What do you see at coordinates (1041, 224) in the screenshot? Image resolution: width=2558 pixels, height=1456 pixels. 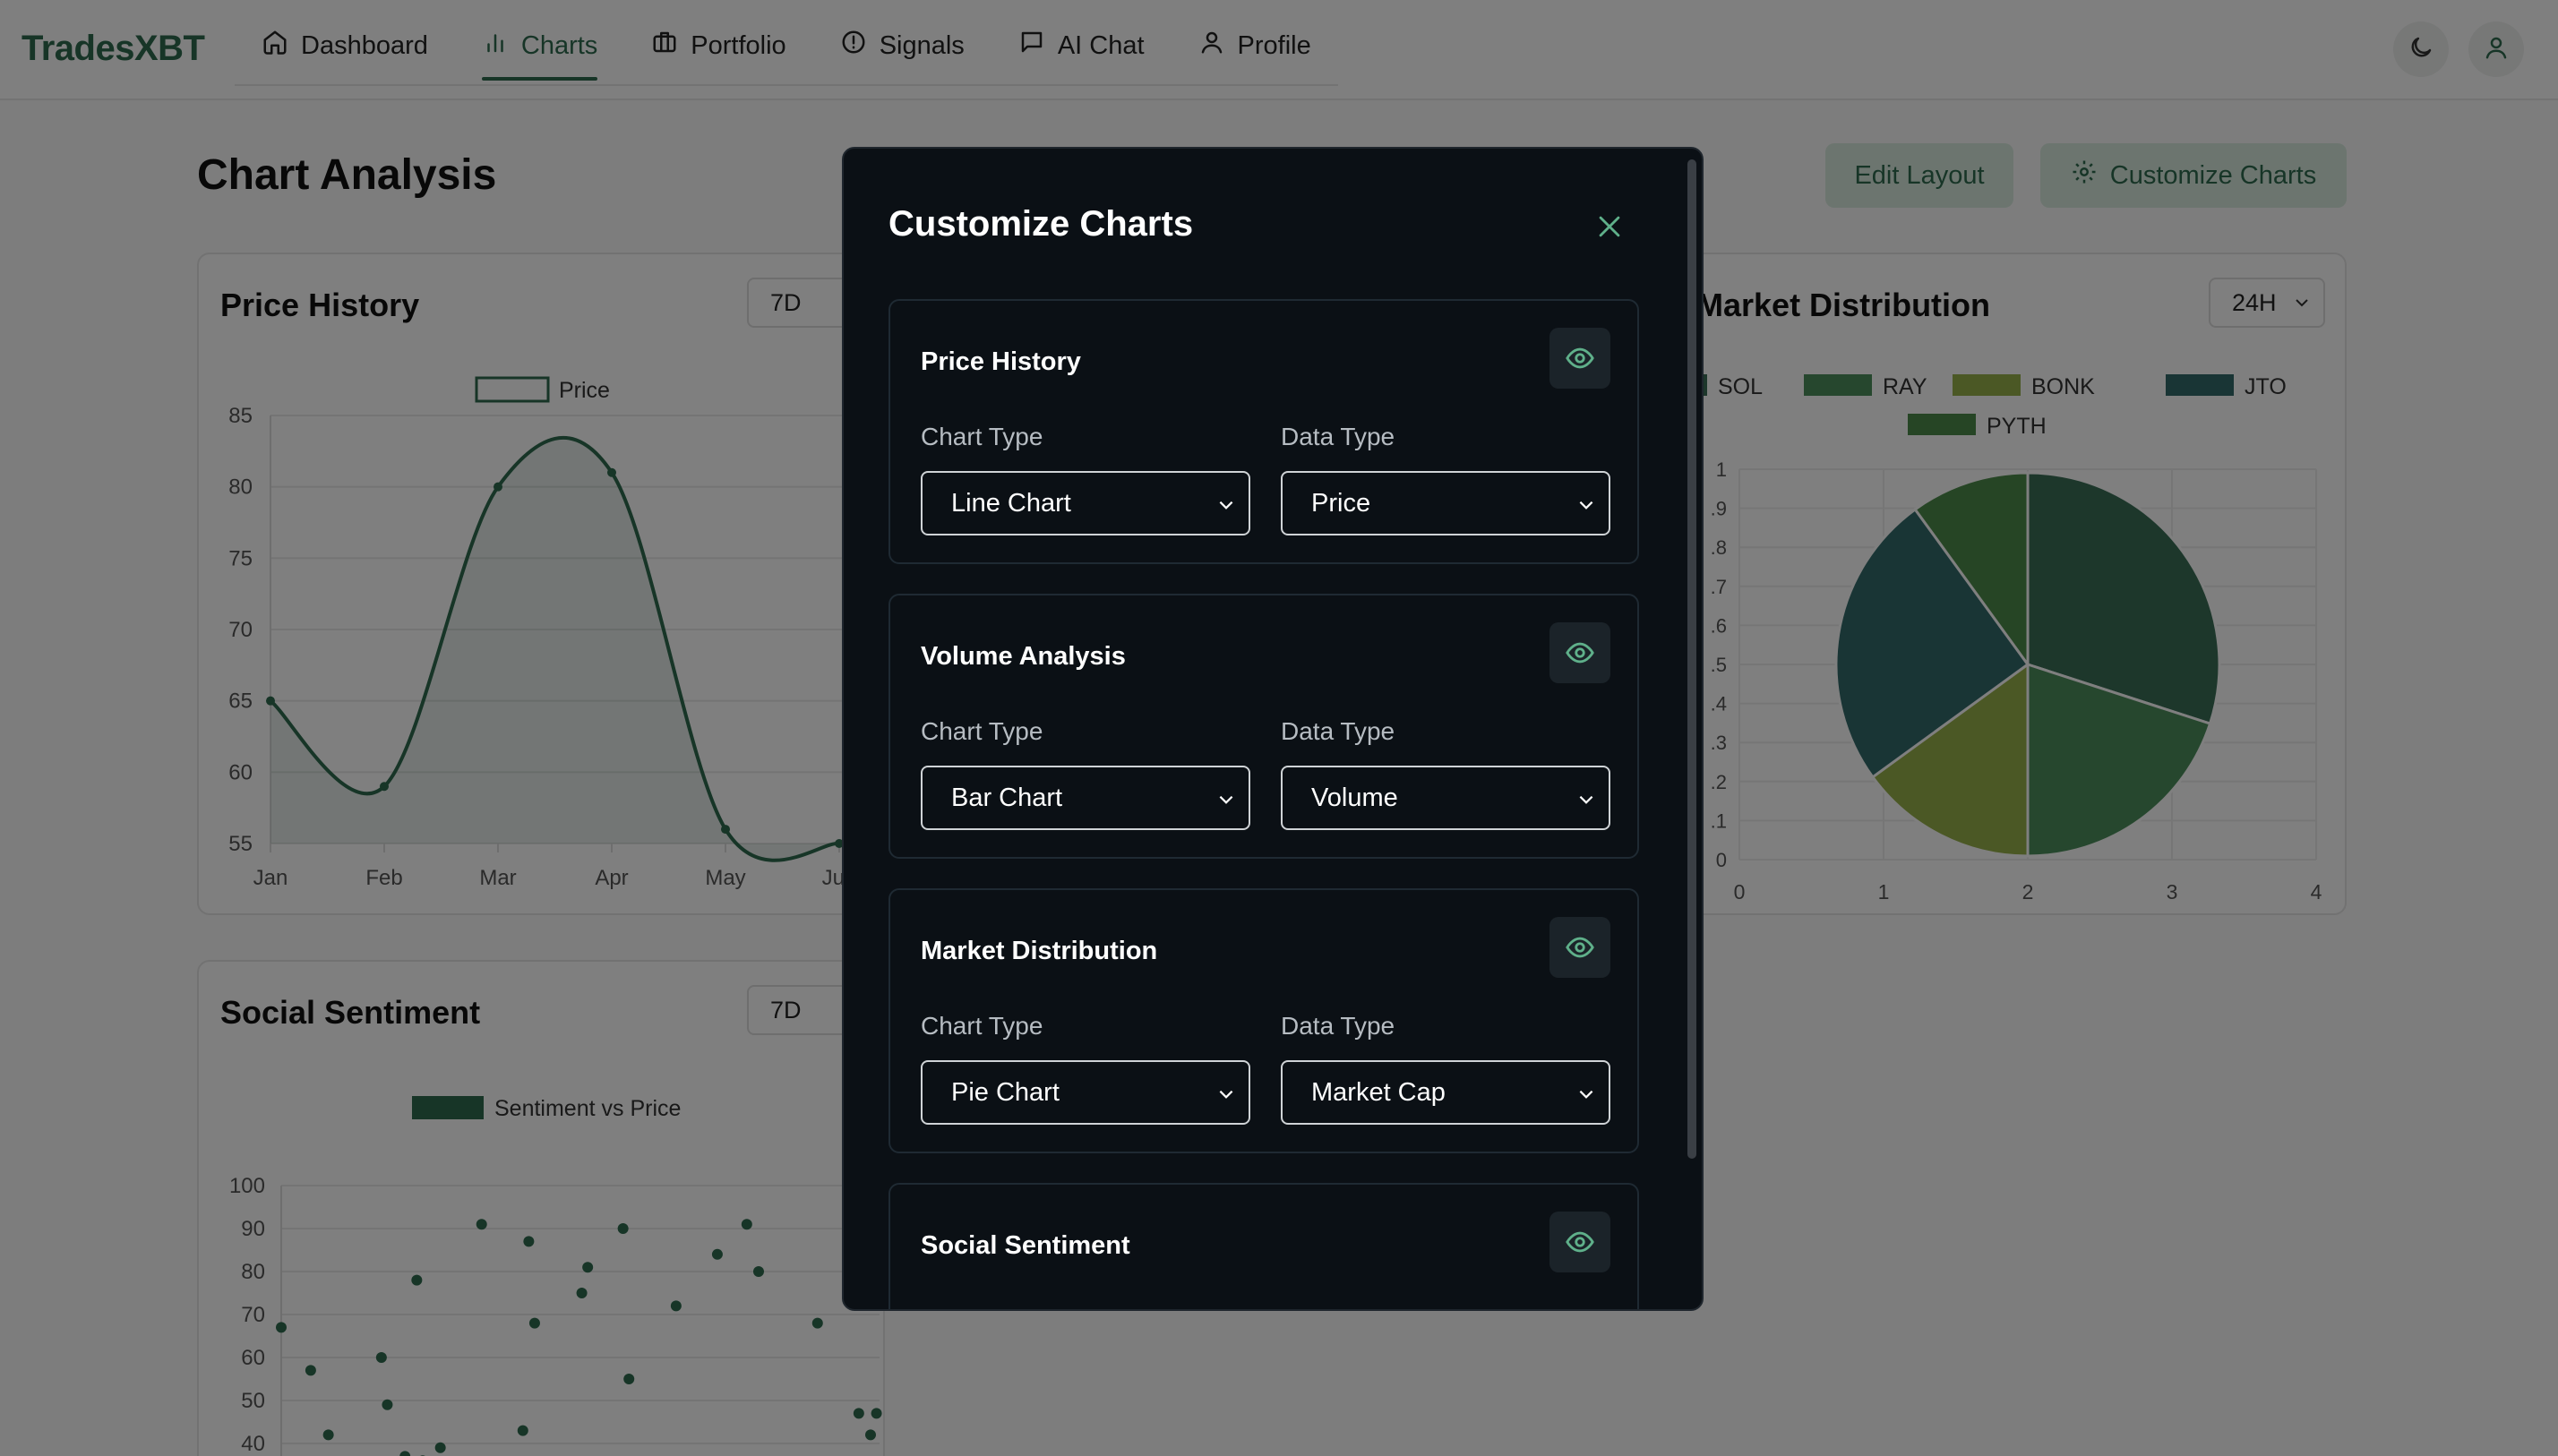 I see `modal-title: Customize Charts` at bounding box center [1041, 224].